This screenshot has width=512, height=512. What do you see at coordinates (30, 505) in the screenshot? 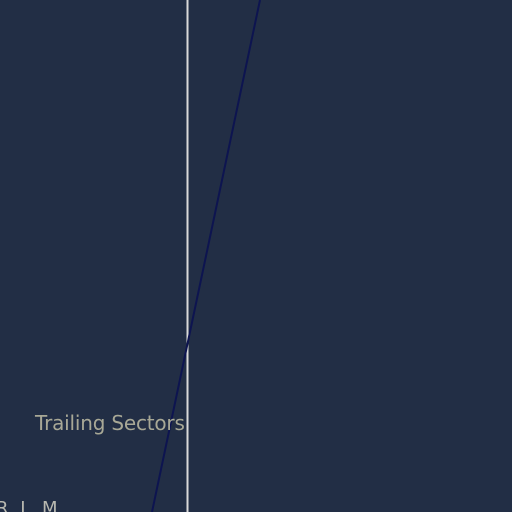
I see `partial-tick-label: R L M` at bounding box center [30, 505].